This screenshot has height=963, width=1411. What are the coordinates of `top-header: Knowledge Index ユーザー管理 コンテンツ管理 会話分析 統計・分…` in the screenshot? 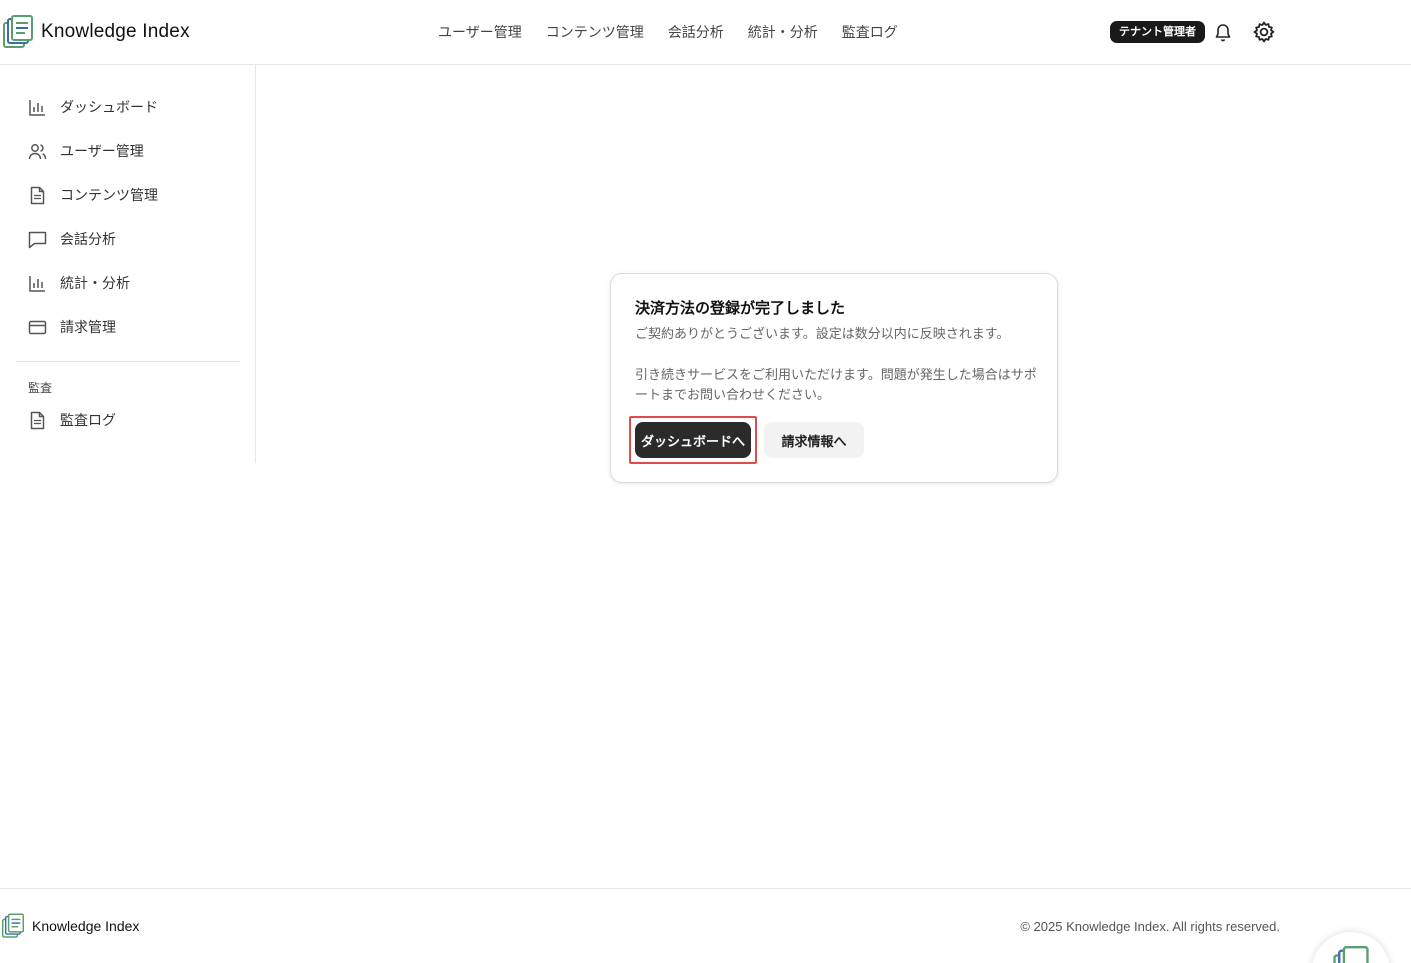 It's located at (705, 32).